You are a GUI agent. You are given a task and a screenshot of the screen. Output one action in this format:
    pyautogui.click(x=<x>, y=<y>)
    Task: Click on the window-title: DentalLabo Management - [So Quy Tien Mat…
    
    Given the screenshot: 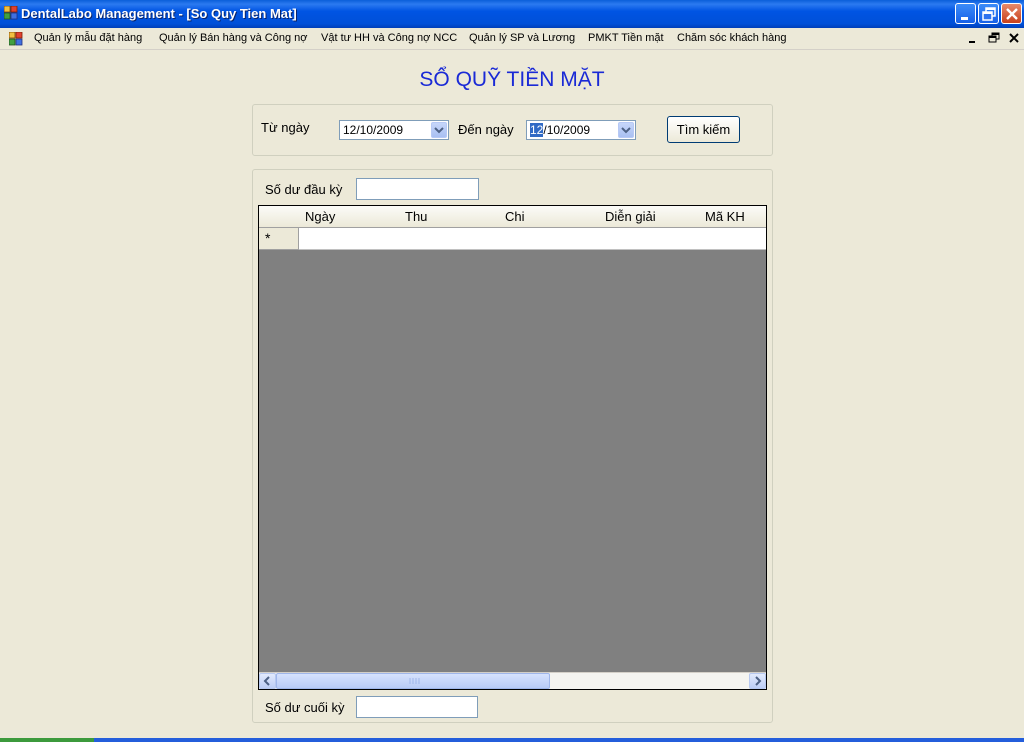 What is the action you would take?
    pyautogui.click(x=159, y=13)
    